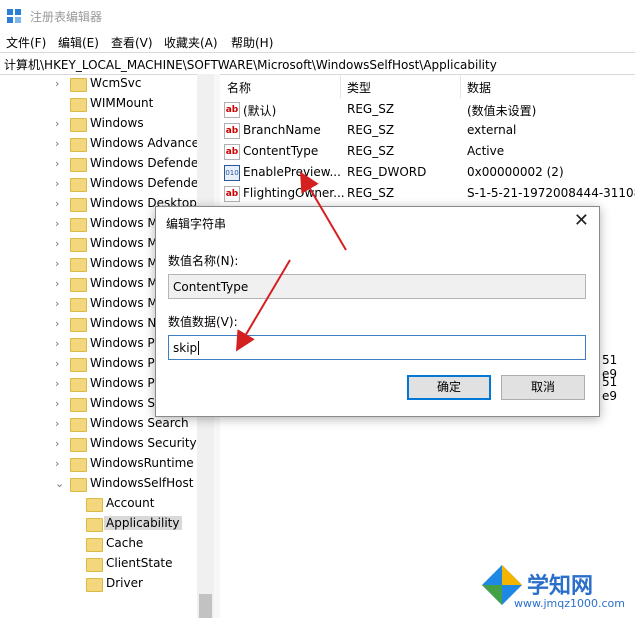 The width and height of the screenshot is (635, 618). What do you see at coordinates (60, 484) in the screenshot?
I see `chevron-down-icon: ⌄` at bounding box center [60, 484].